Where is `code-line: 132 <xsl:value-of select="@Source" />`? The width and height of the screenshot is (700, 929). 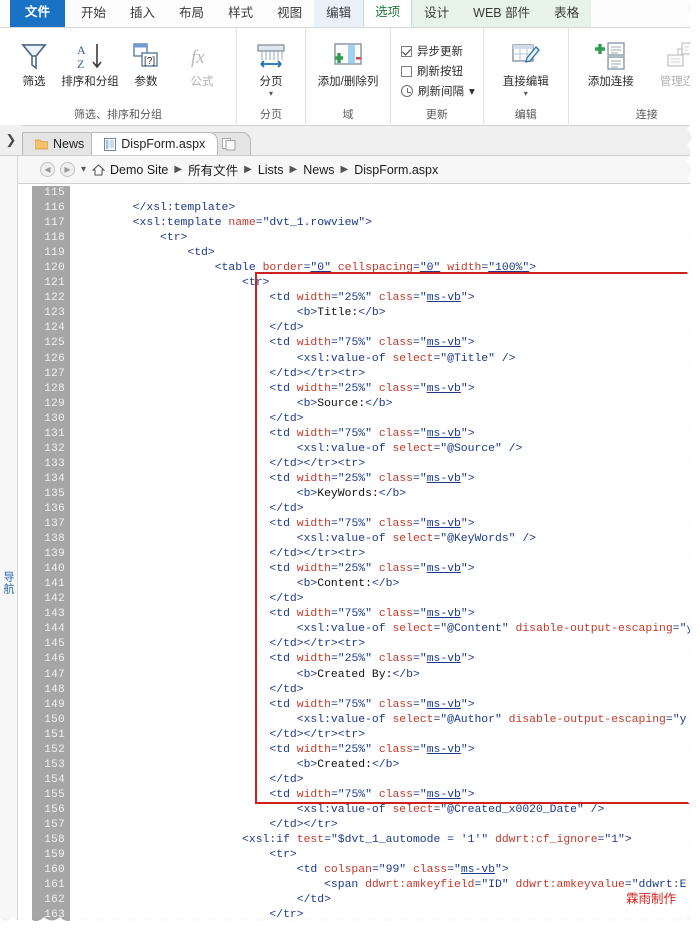 code-line: 132 <xsl:value-of select="@Source" /> is located at coordinates (359, 449).